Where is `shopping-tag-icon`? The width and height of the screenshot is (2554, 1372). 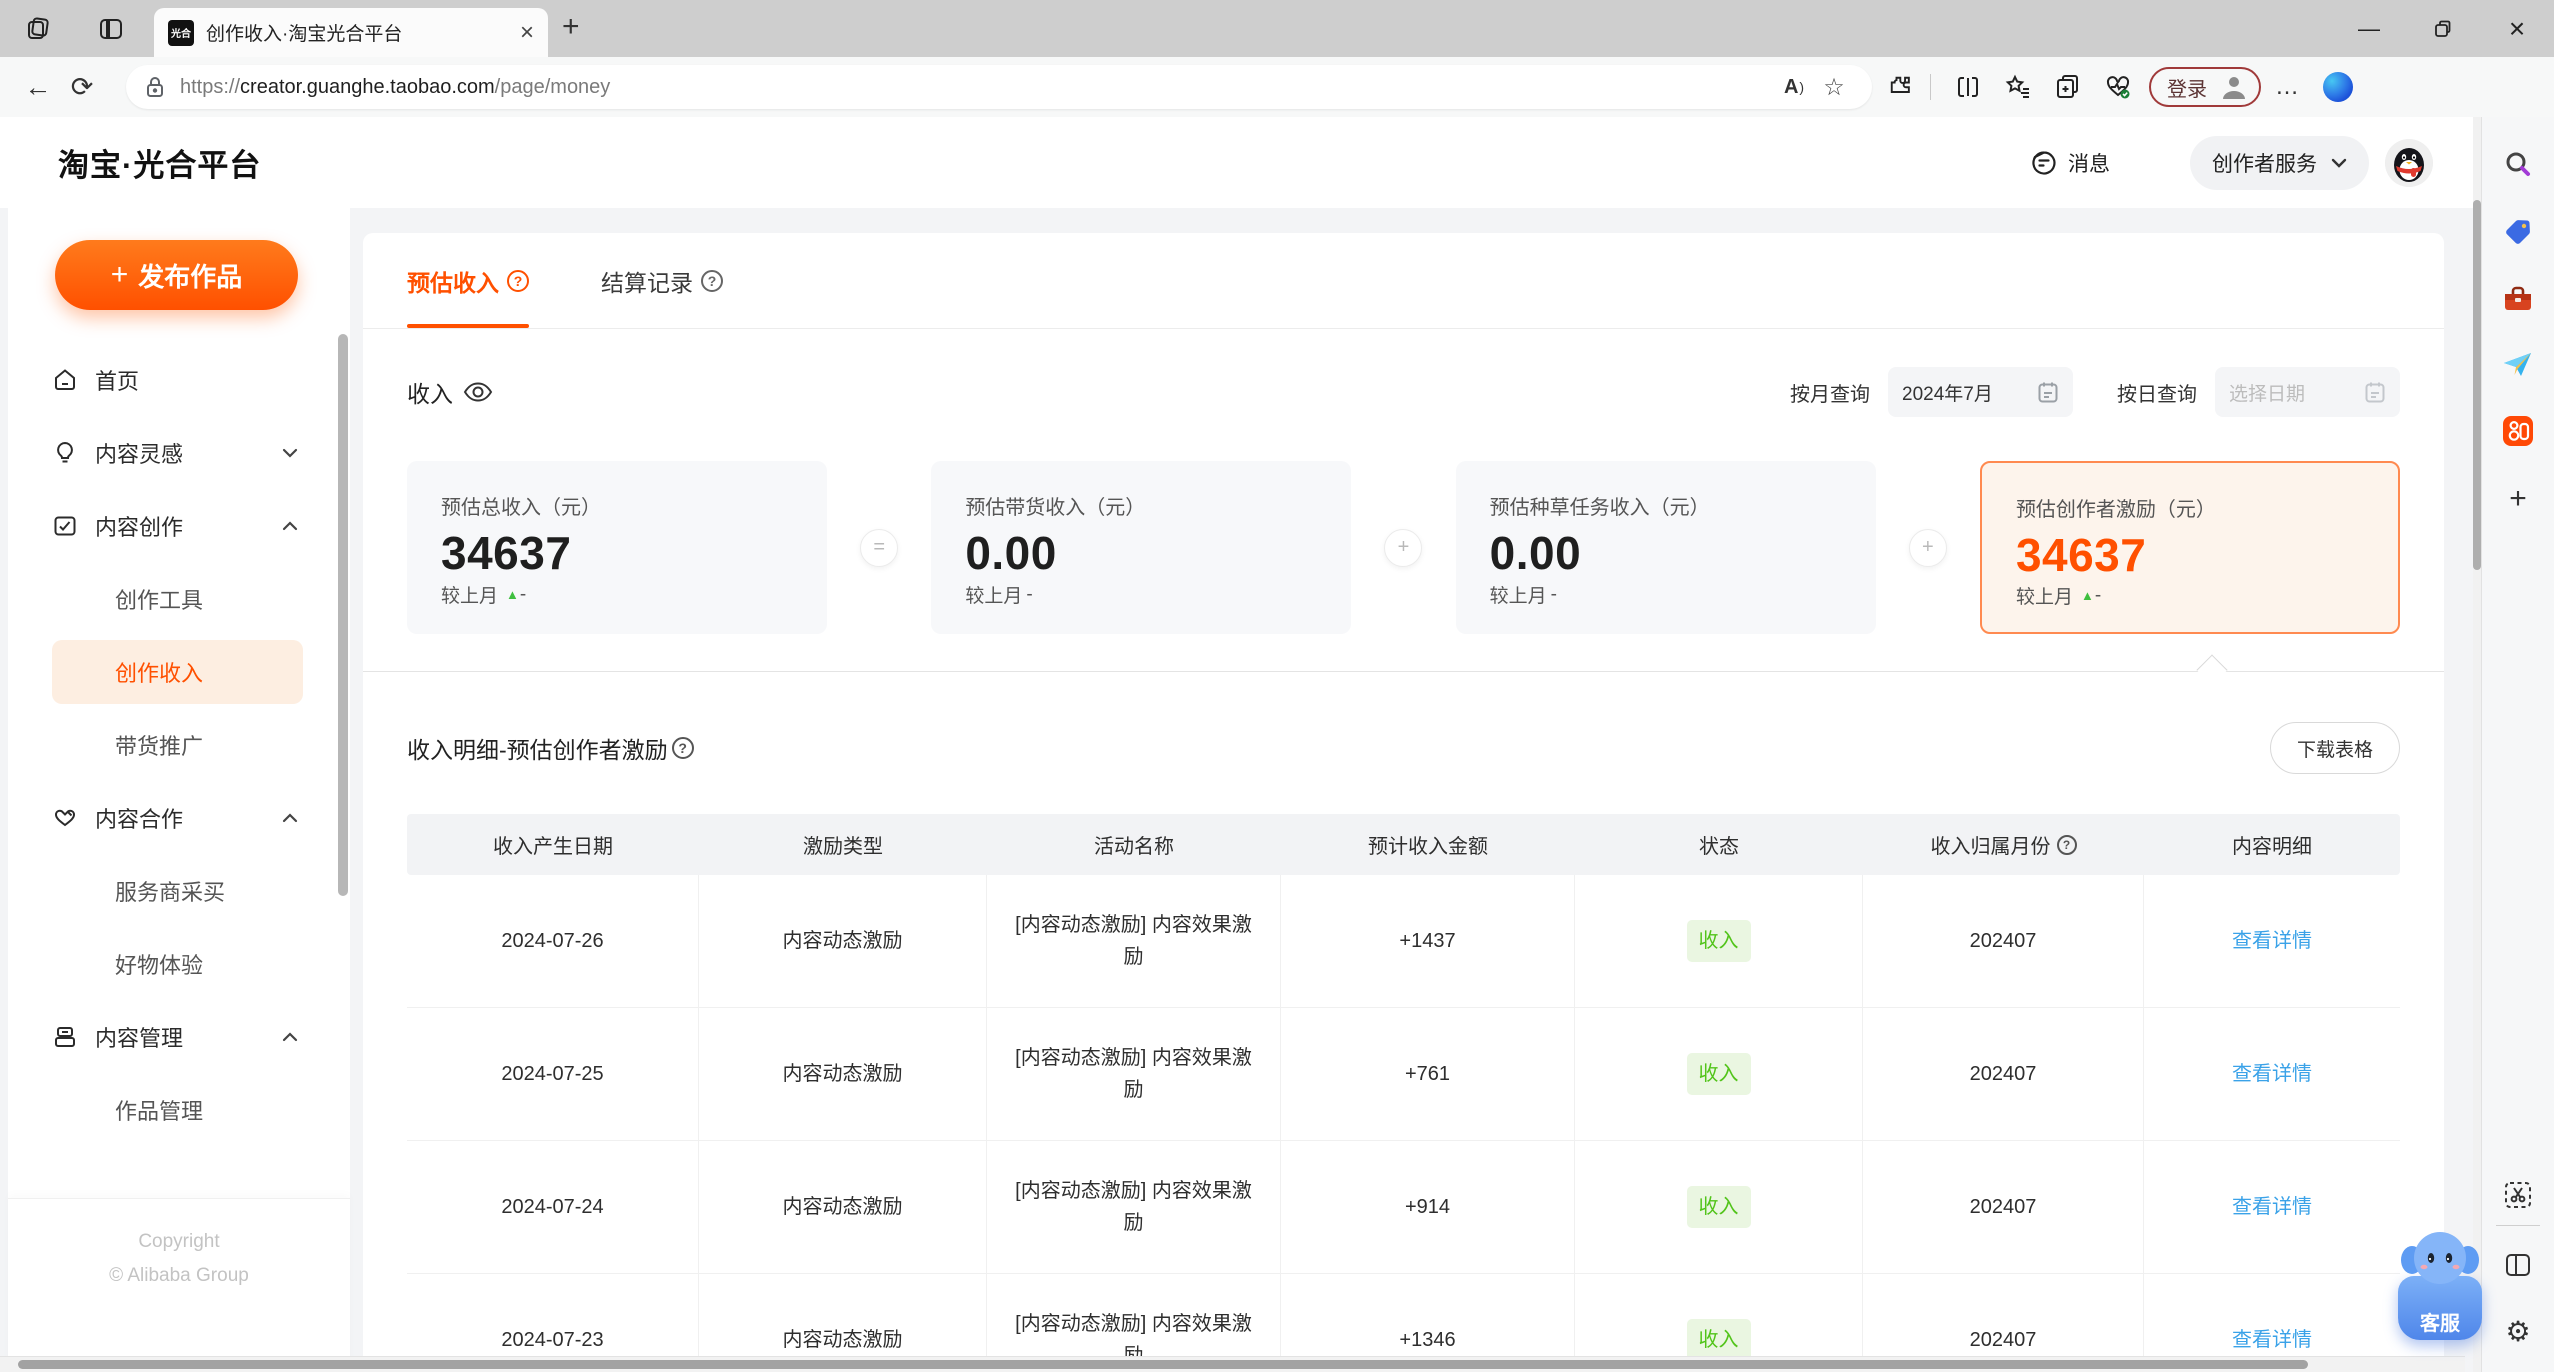
shopping-tag-icon is located at coordinates (2518, 232).